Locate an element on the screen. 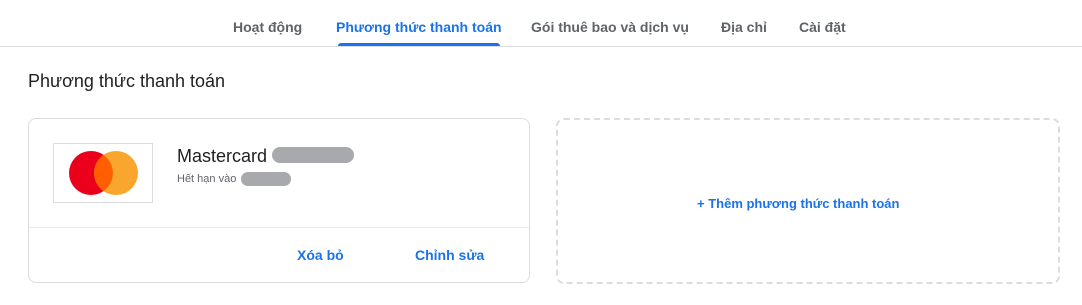  tab-label: Gói thuê bao và dịch vụ is located at coordinates (610, 27).